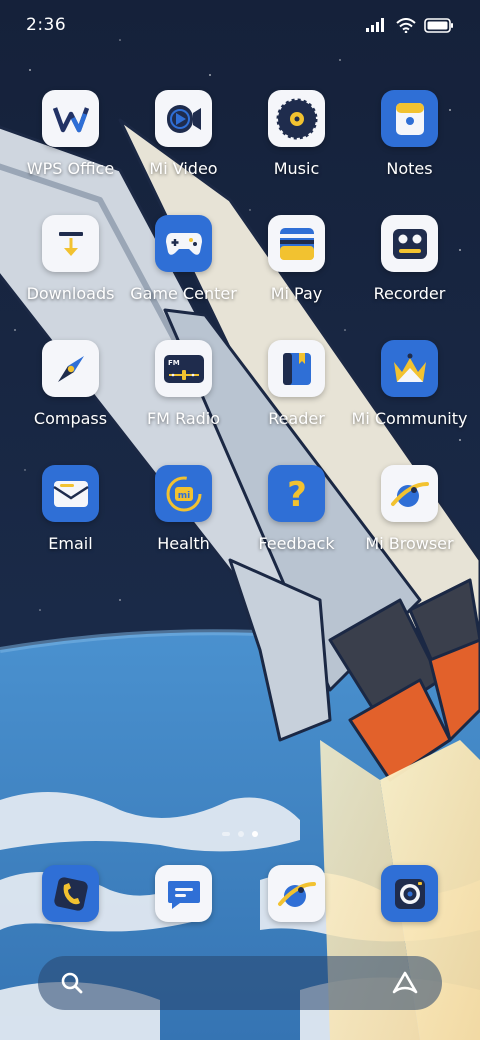 The height and width of the screenshot is (1040, 480). Describe the element at coordinates (183, 152) in the screenshot. I see `app-mi-video: Mi Video` at that location.